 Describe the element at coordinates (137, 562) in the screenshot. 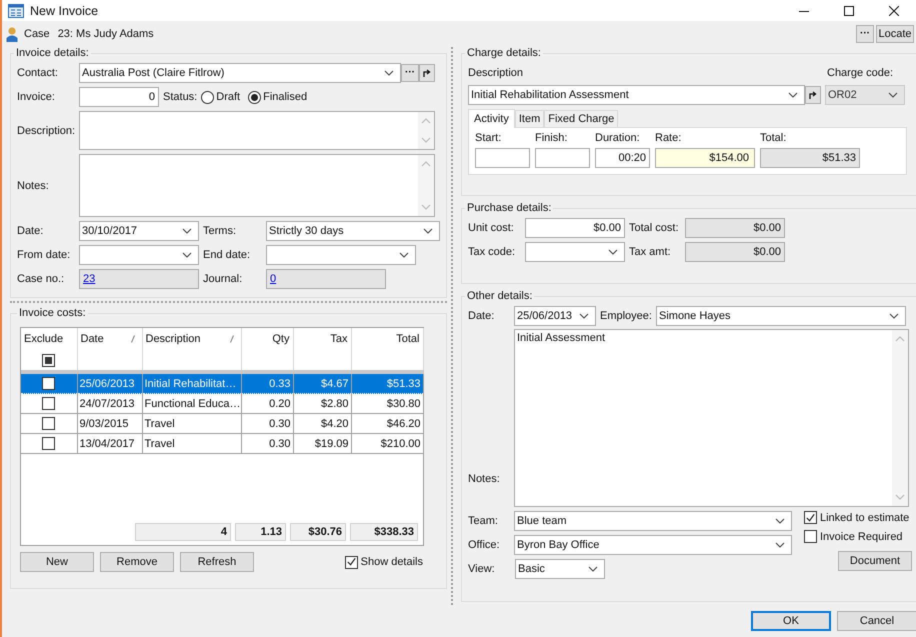

I see `action-button: Remove` at that location.